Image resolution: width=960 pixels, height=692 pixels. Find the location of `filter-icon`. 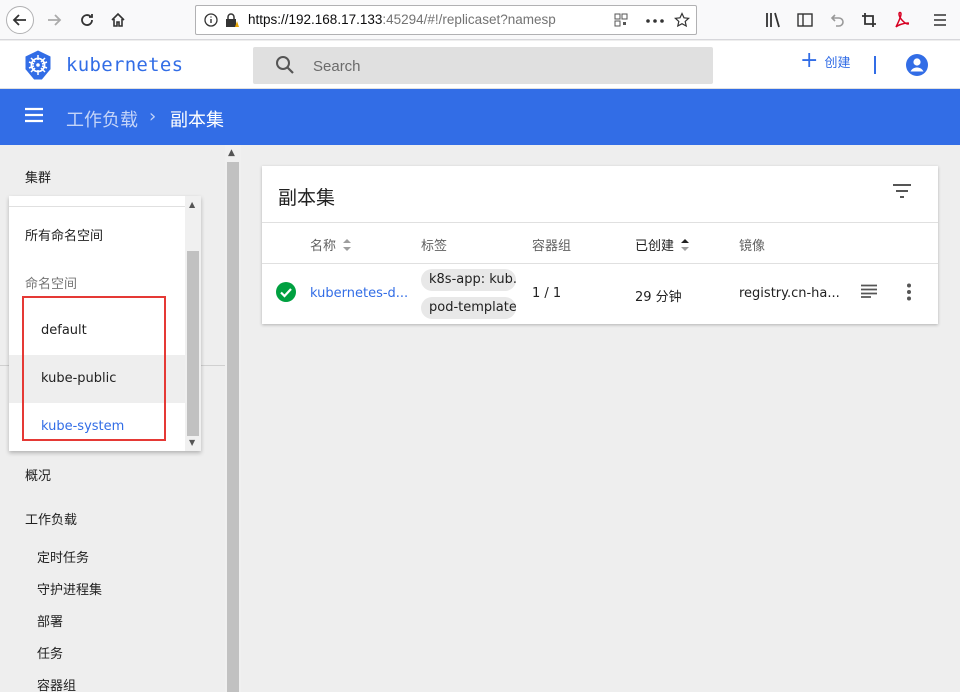

filter-icon is located at coordinates (902, 191).